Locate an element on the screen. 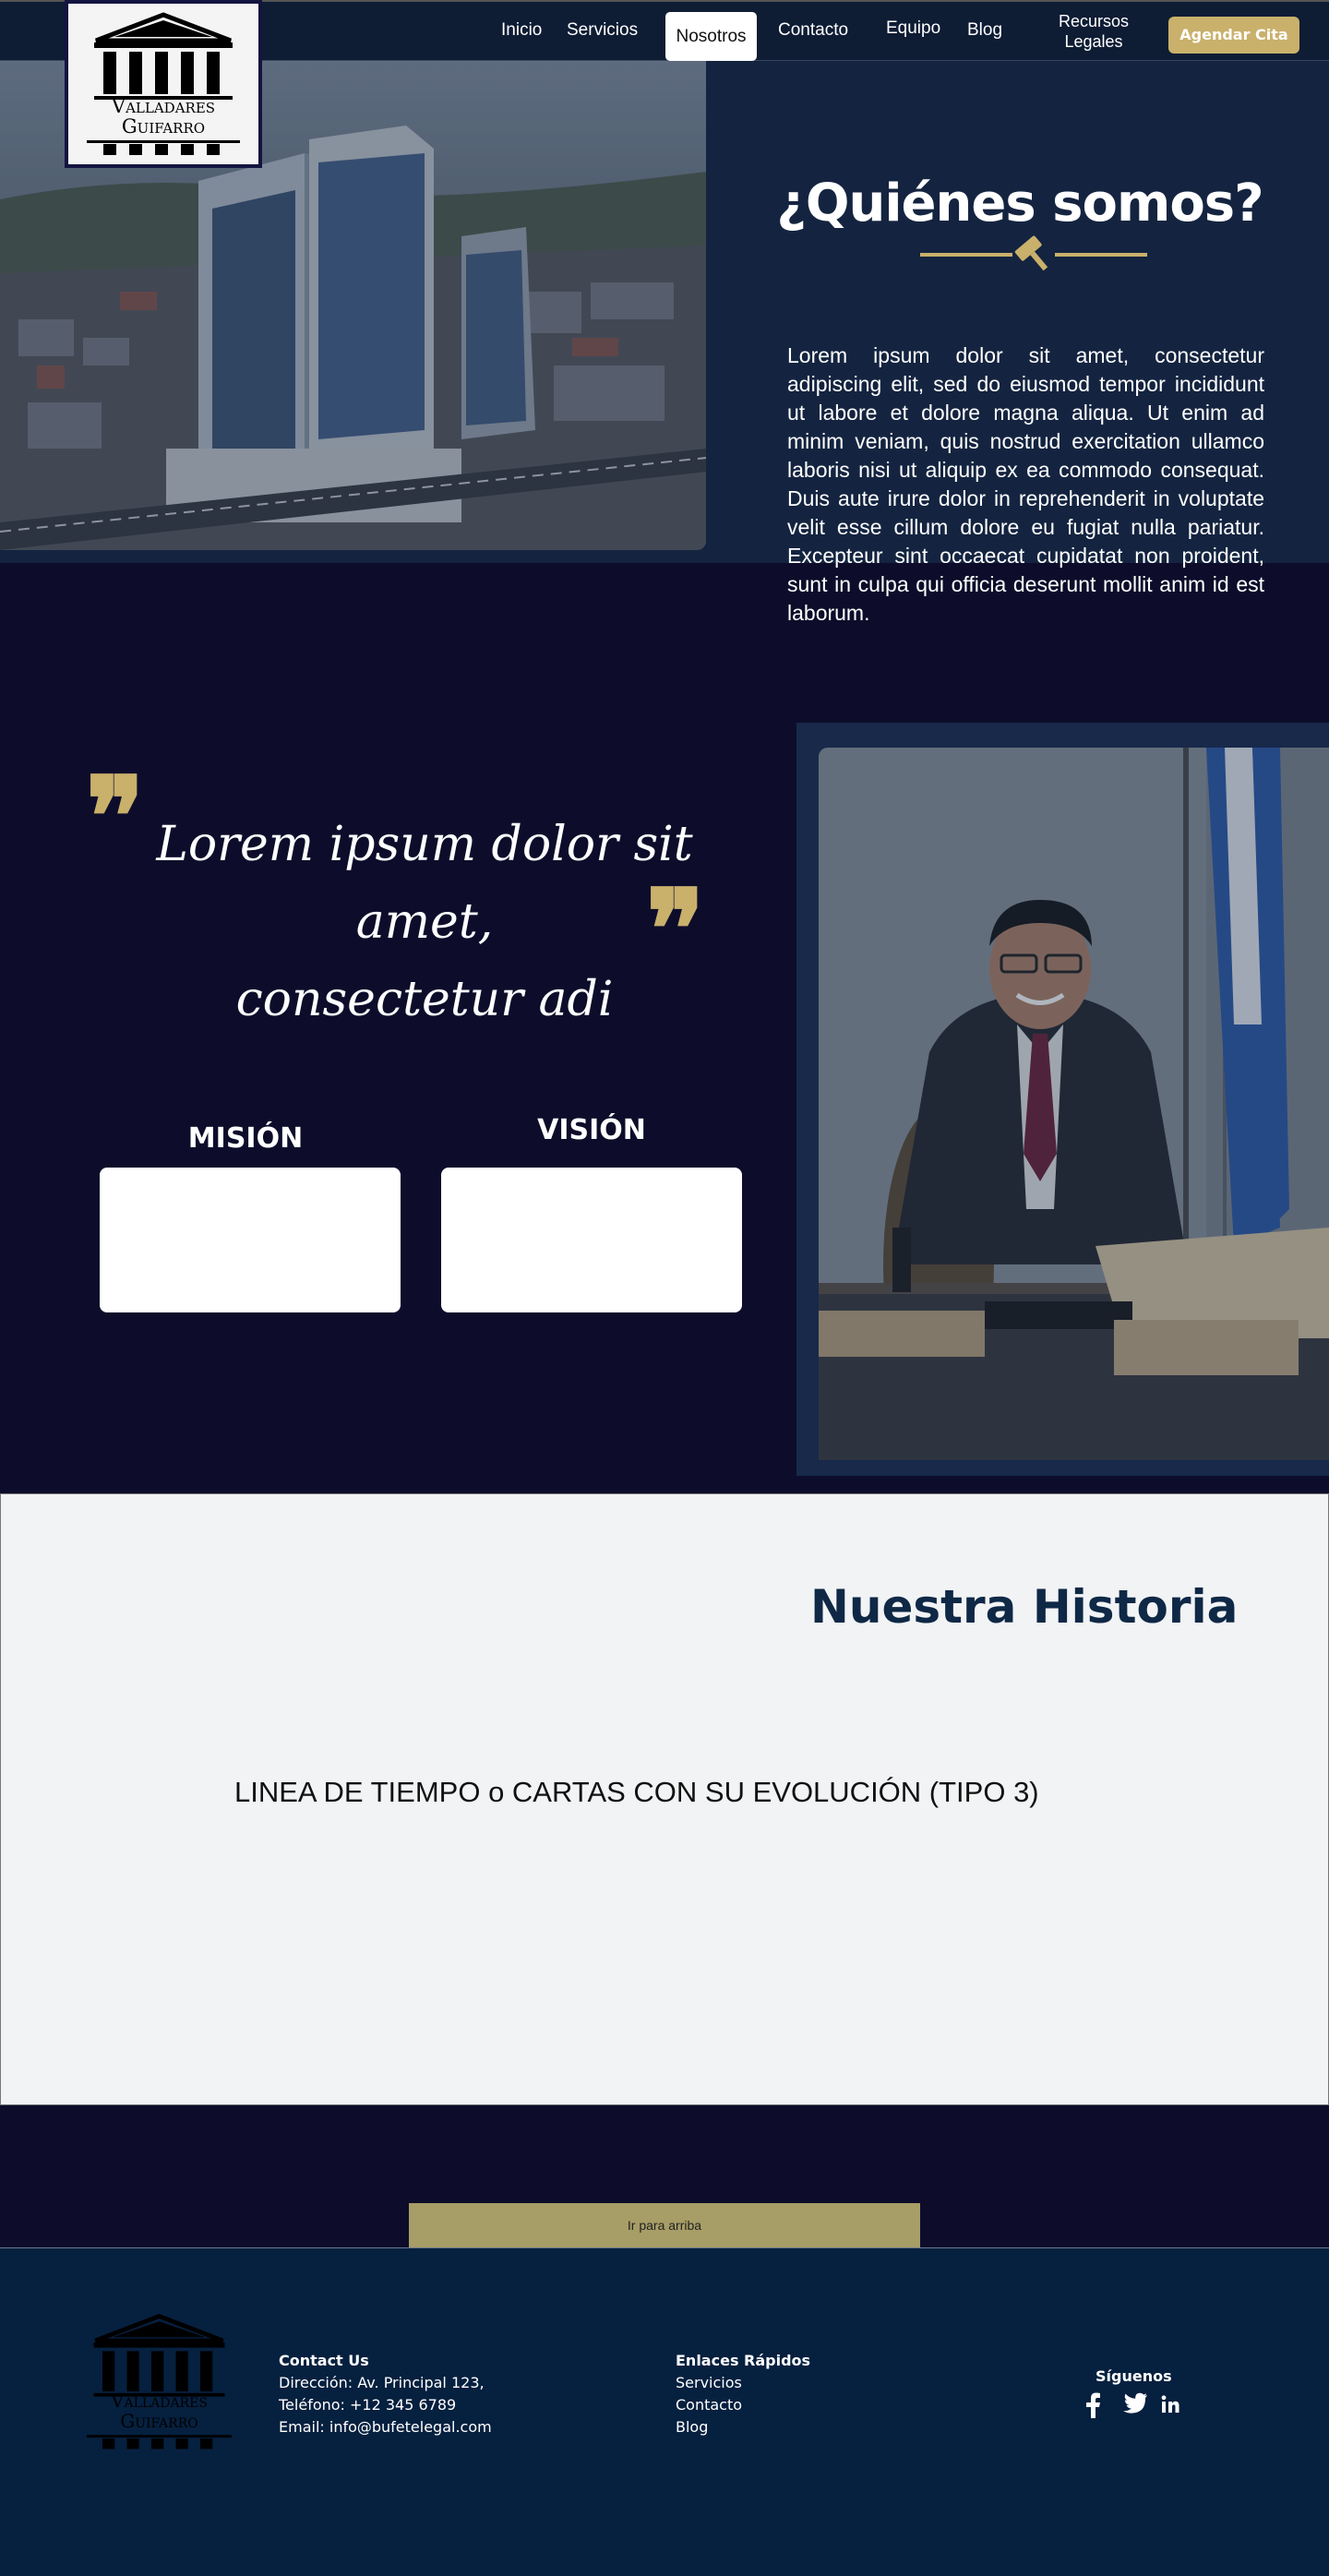  contact-heading: Contact Us is located at coordinates (324, 2361).